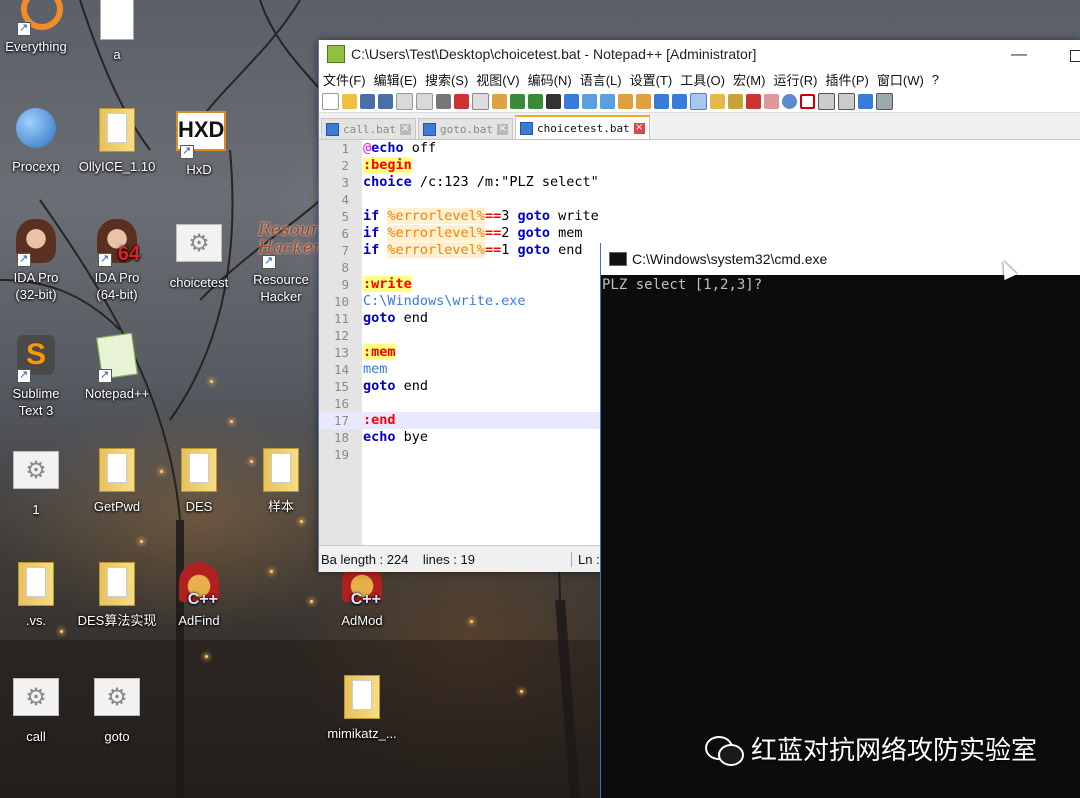  I want to click on desktop-icon-vs: .vs., so click(38, 594).